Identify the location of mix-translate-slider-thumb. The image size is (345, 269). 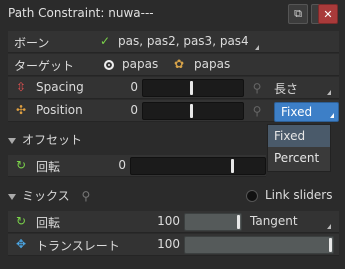
(330, 245).